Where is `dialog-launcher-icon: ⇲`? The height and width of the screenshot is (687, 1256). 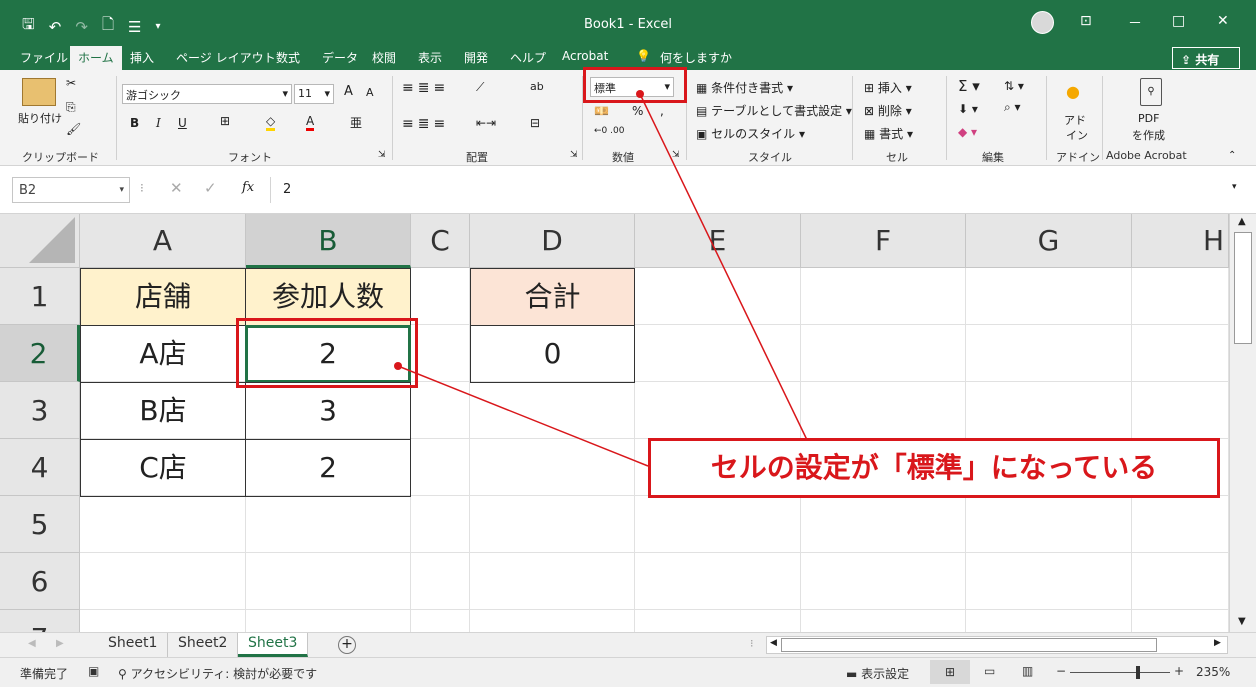
dialog-launcher-icon: ⇲ is located at coordinates (574, 155).